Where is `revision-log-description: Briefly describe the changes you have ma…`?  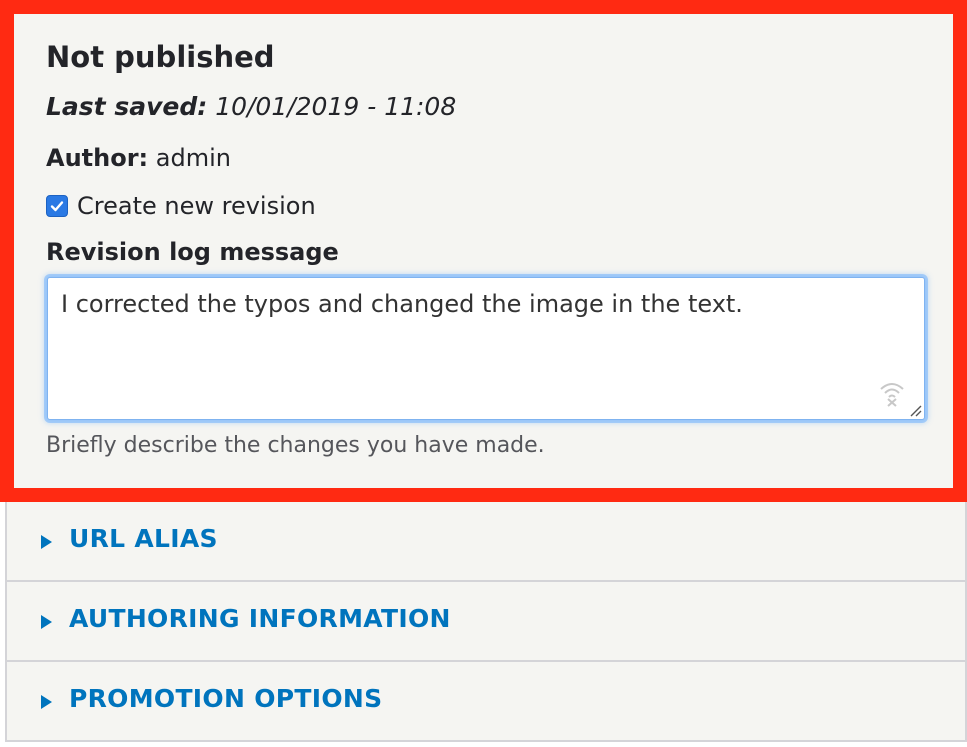 revision-log-description: Briefly describe the changes you have ma… is located at coordinates (295, 445).